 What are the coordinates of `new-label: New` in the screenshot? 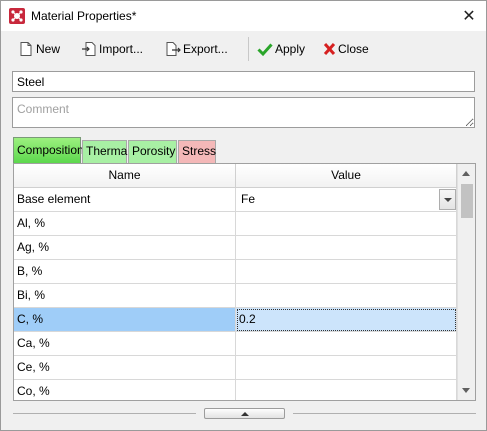 It's located at (48, 49).